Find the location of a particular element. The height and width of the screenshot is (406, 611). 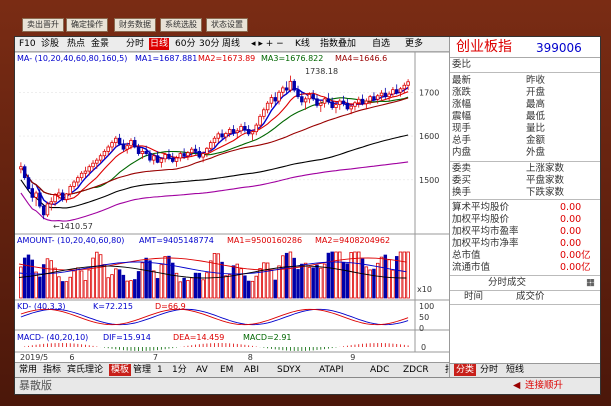

bottom-tab: EM is located at coordinates (226, 370).